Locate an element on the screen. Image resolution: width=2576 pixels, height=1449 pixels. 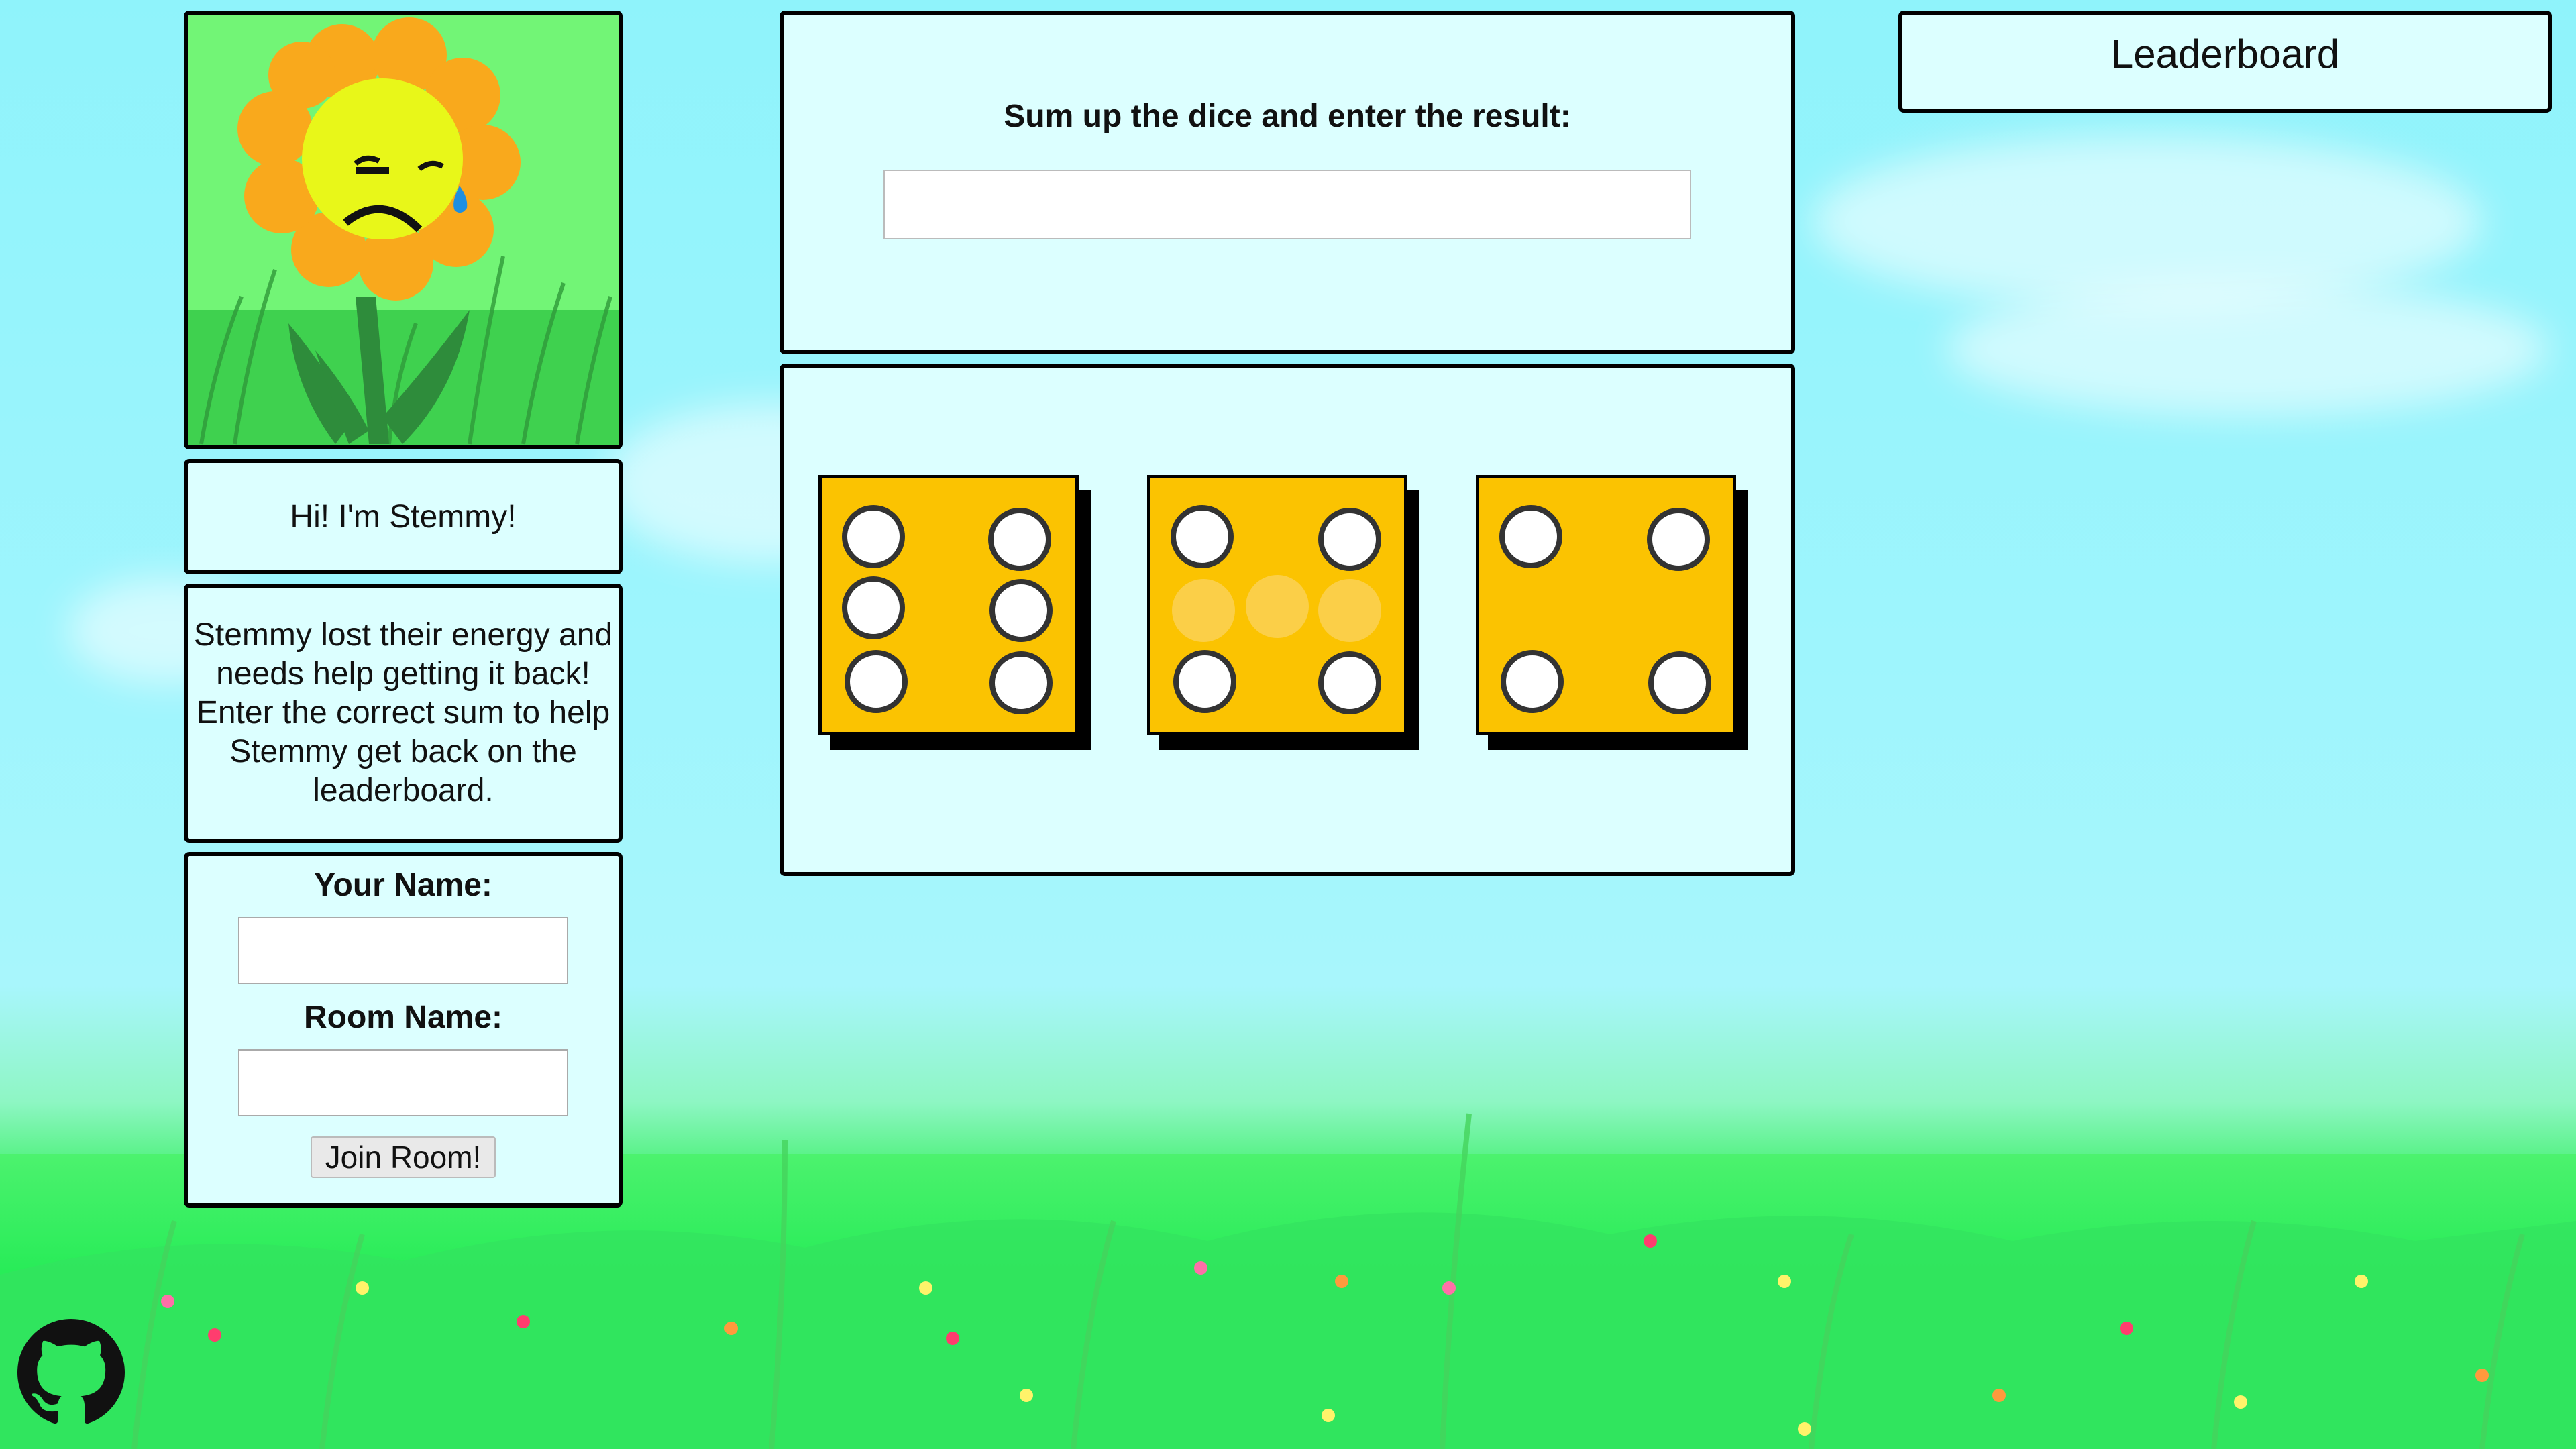
leaderboard-title: Leaderboard is located at coordinates (2225, 54).